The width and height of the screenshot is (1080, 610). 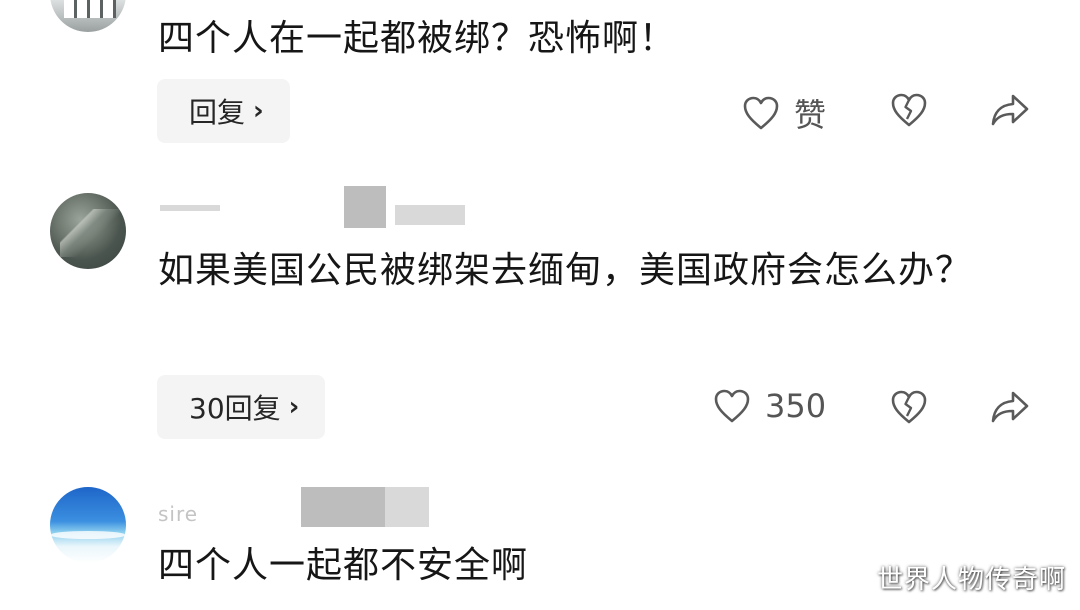 What do you see at coordinates (235, 408) in the screenshot?
I see `reply-label: 30回复` at bounding box center [235, 408].